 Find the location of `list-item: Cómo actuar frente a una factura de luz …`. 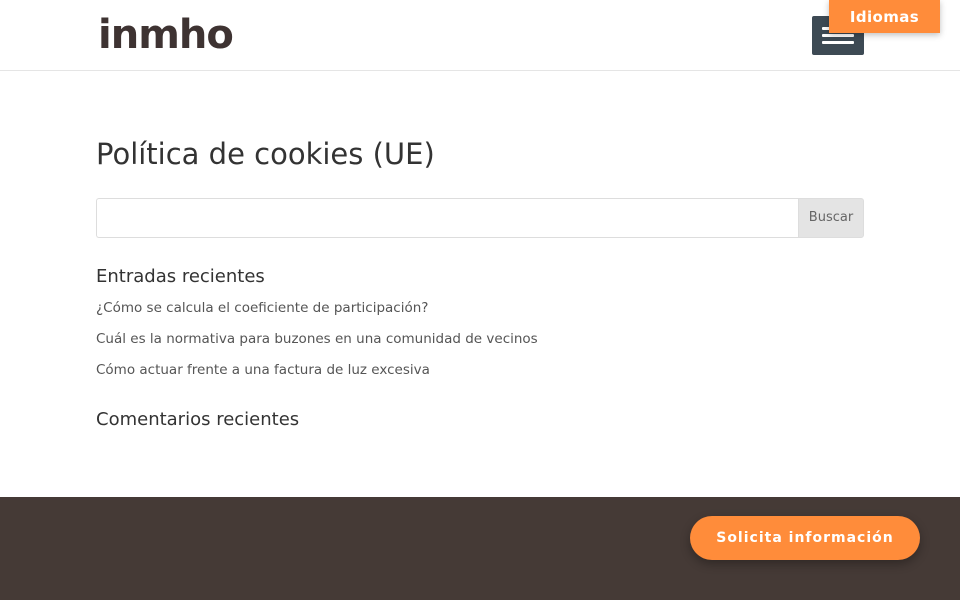

list-item: Cómo actuar frente a una factura de luz … is located at coordinates (317, 374).